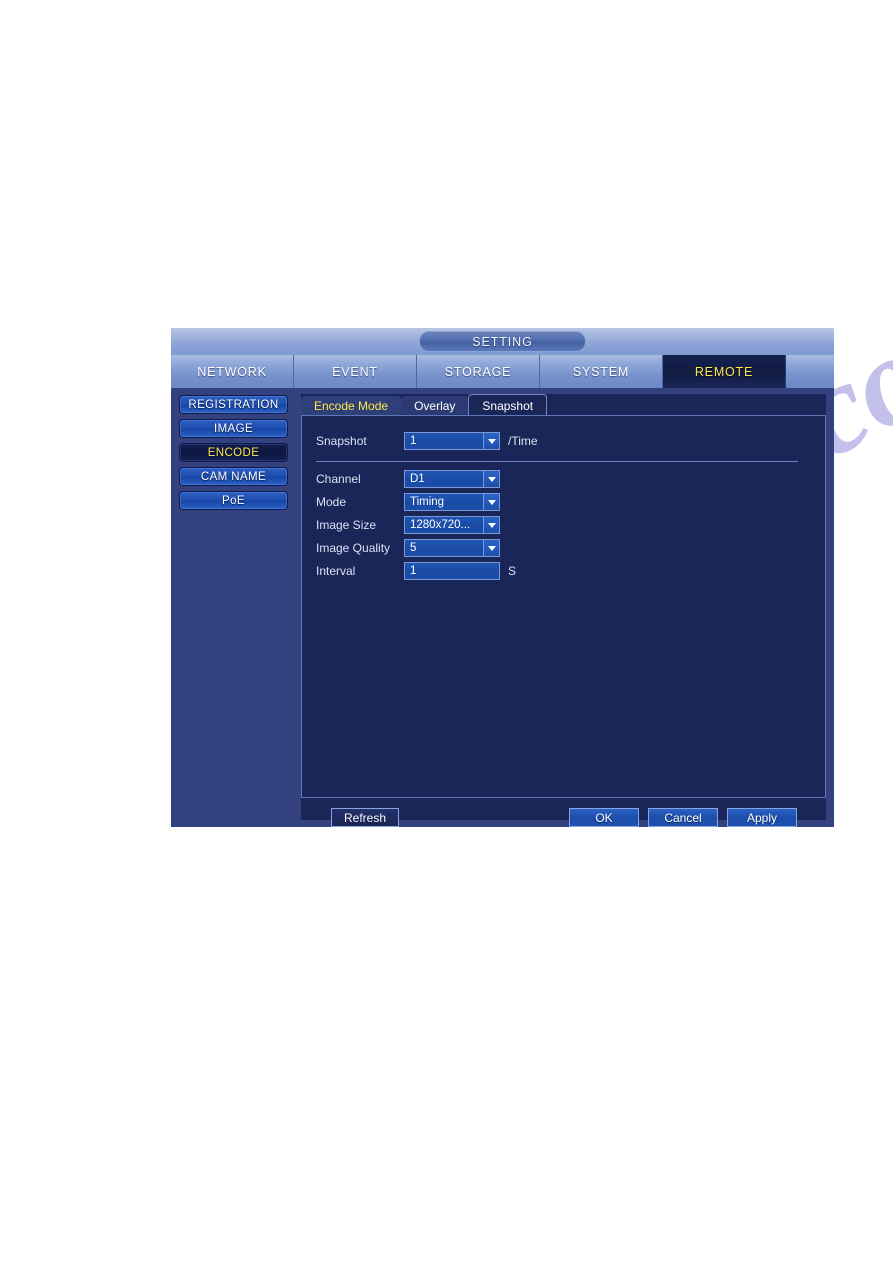 Image resolution: width=893 pixels, height=1263 pixels. I want to click on image-quality-select: 5, so click(452, 548).